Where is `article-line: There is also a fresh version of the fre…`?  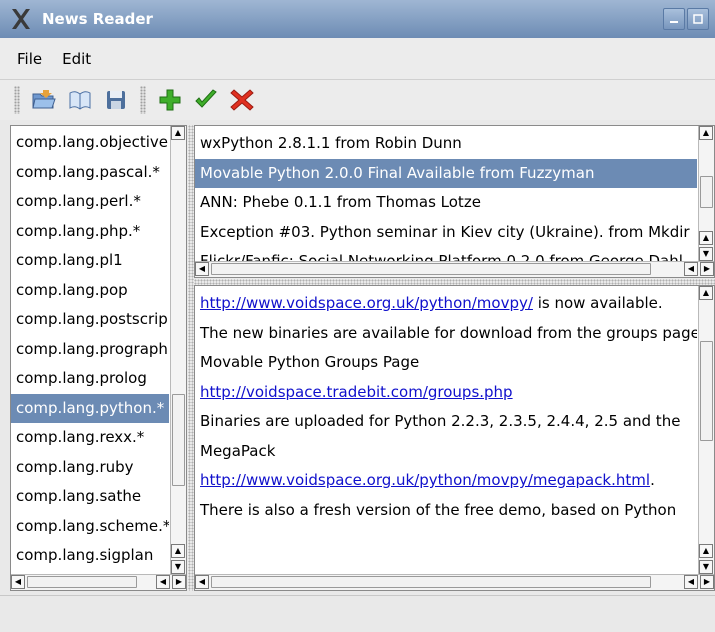
article-line: There is also a fresh version of the fre… is located at coordinates (438, 509).